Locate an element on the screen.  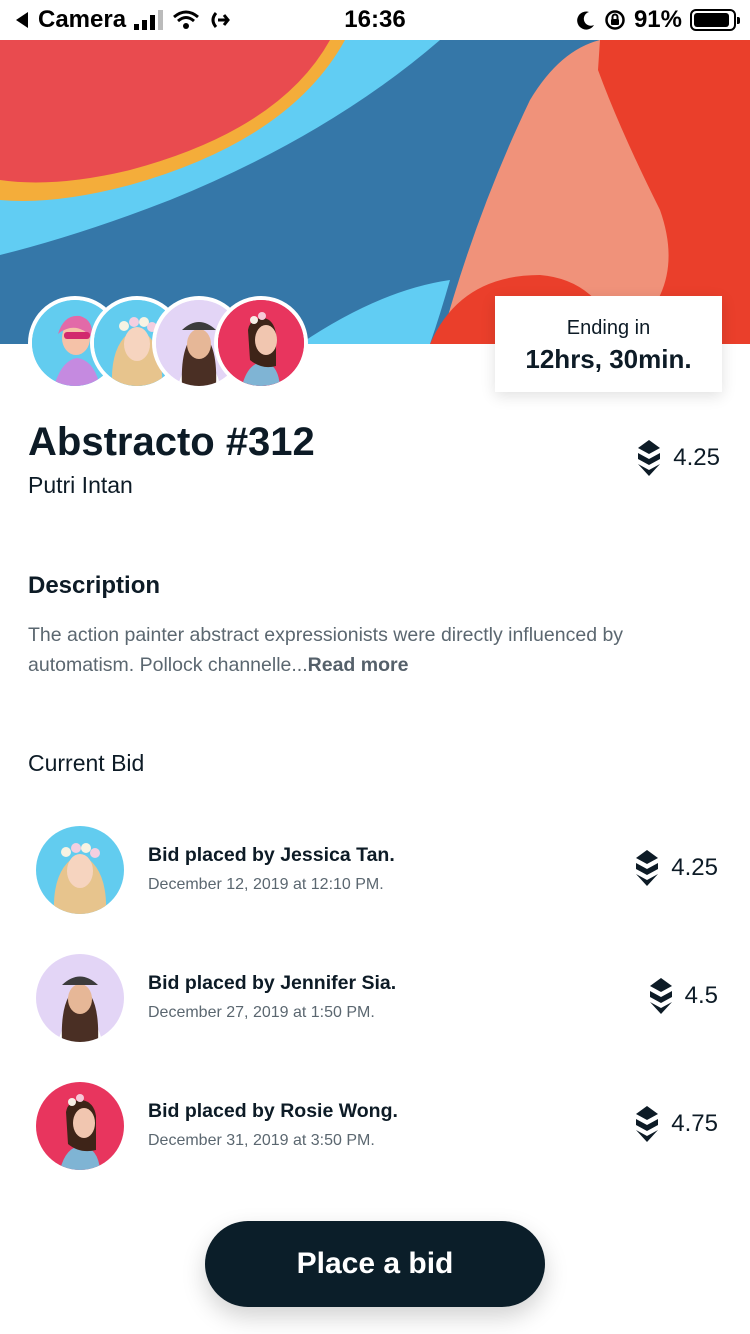
bid-amount-value: 4.25 is located at coordinates (694, 867).